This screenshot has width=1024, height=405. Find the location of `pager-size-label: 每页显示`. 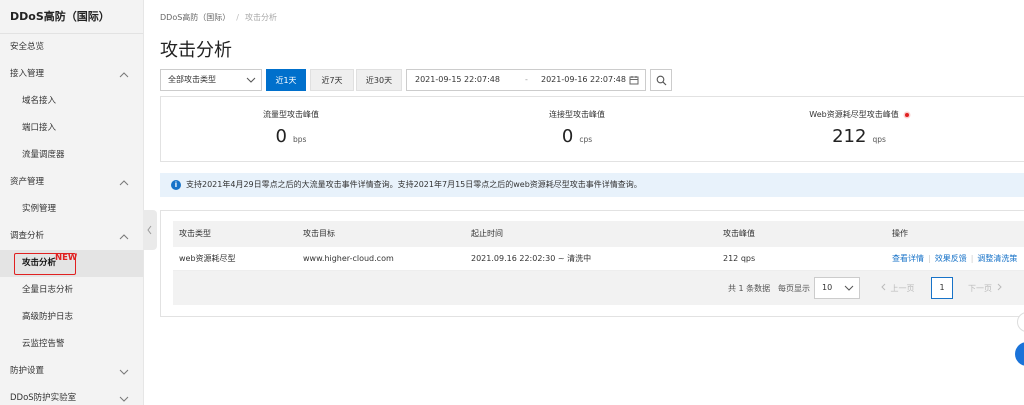

pager-size-label: 每页显示 is located at coordinates (794, 288).